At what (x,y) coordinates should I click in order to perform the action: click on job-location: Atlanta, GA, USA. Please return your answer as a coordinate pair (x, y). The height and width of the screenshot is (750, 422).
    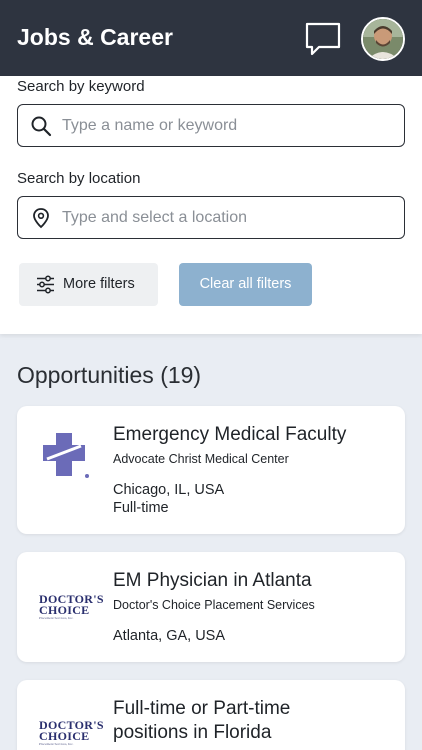
    Looking at the image, I should click on (169, 636).